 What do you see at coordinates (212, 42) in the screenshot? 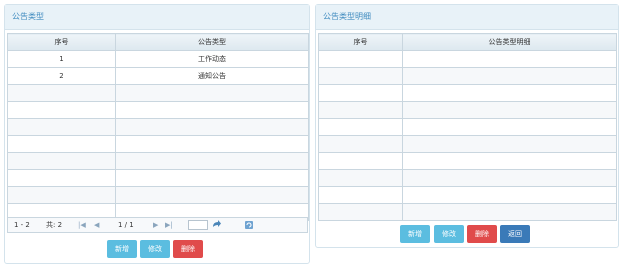
I see `column-header-type: 公告类型` at bounding box center [212, 42].